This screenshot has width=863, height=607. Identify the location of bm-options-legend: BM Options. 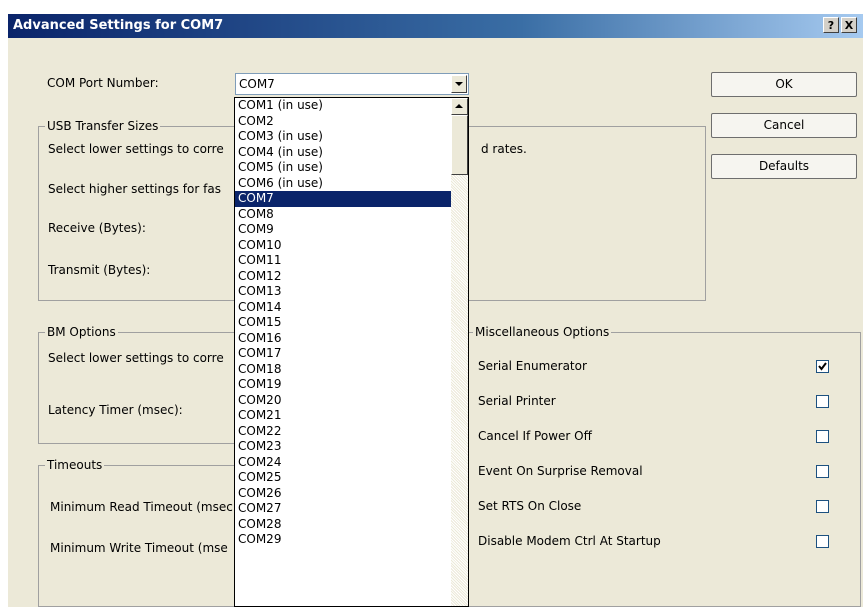
(81, 332).